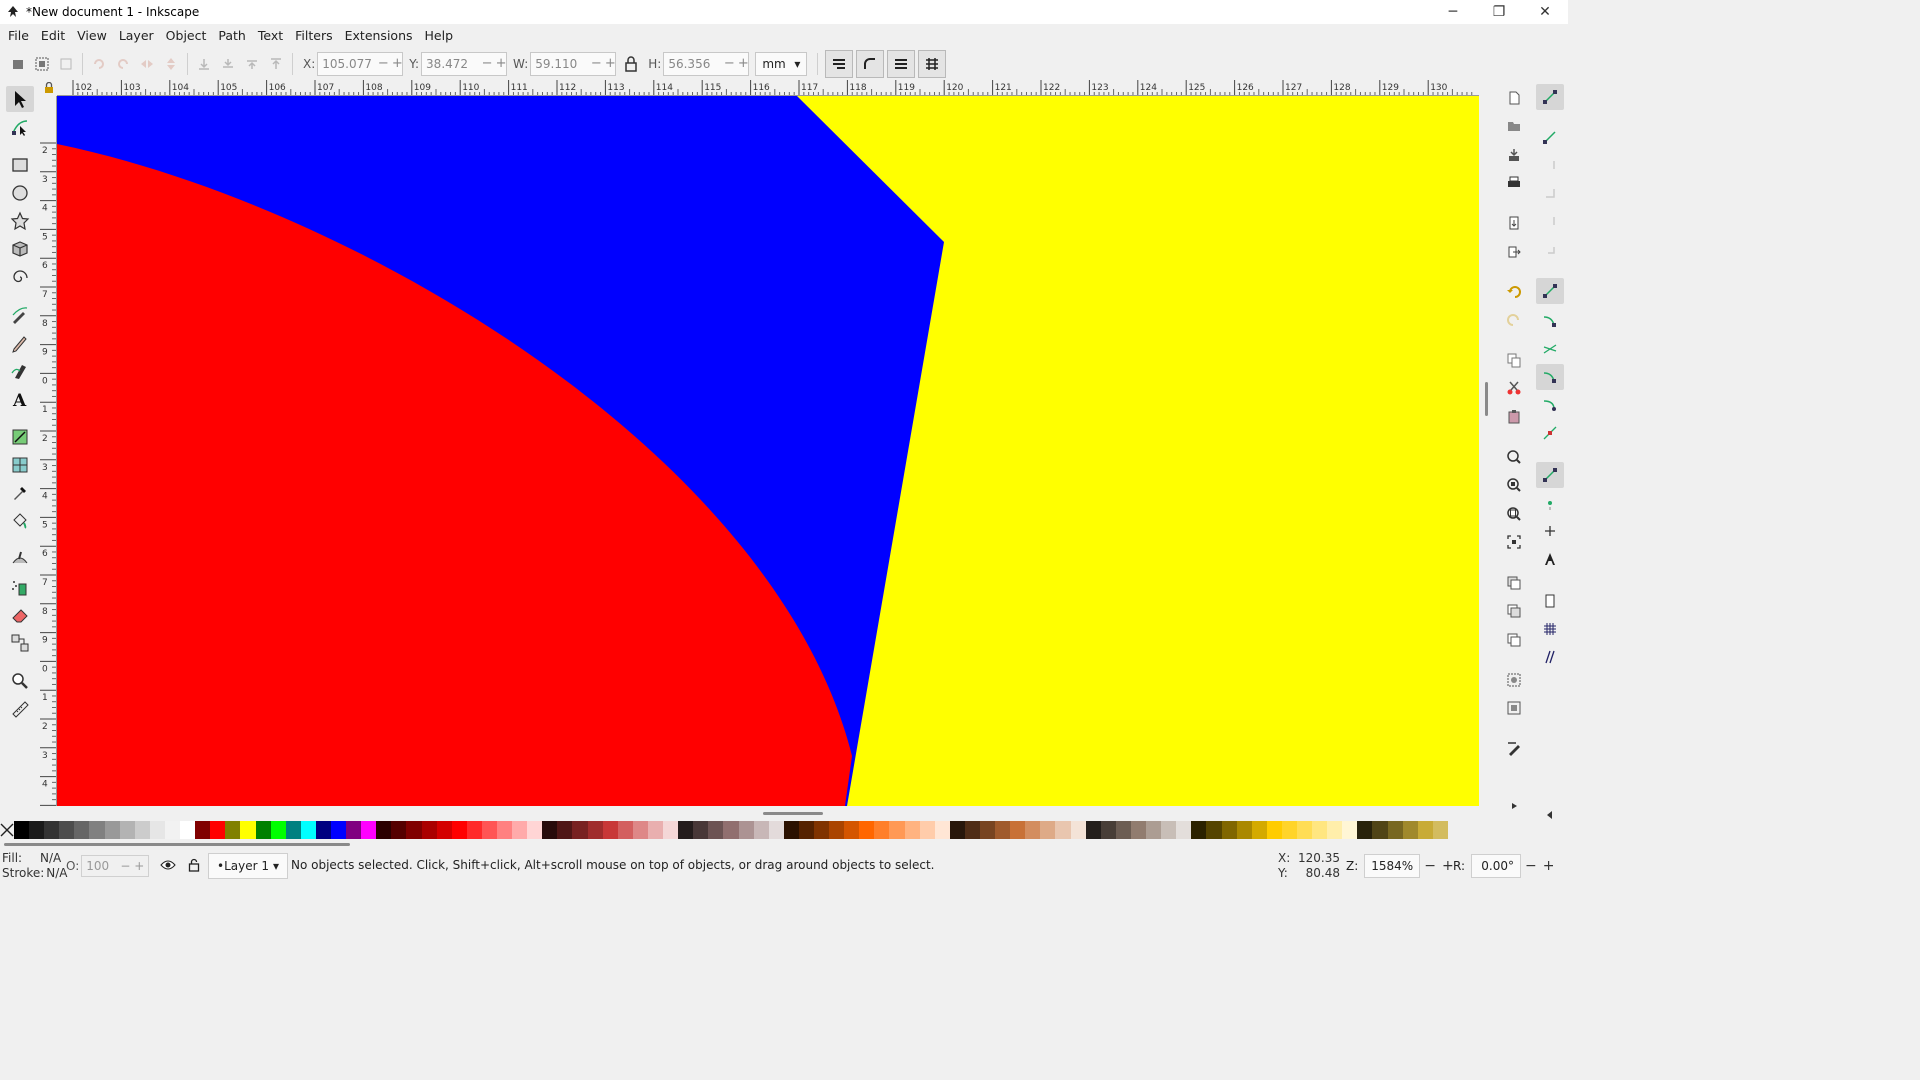 This screenshot has height=1080, width=1920. Describe the element at coordinates (768, 813) in the screenshot. I see `horizontal-scrollbar` at that location.